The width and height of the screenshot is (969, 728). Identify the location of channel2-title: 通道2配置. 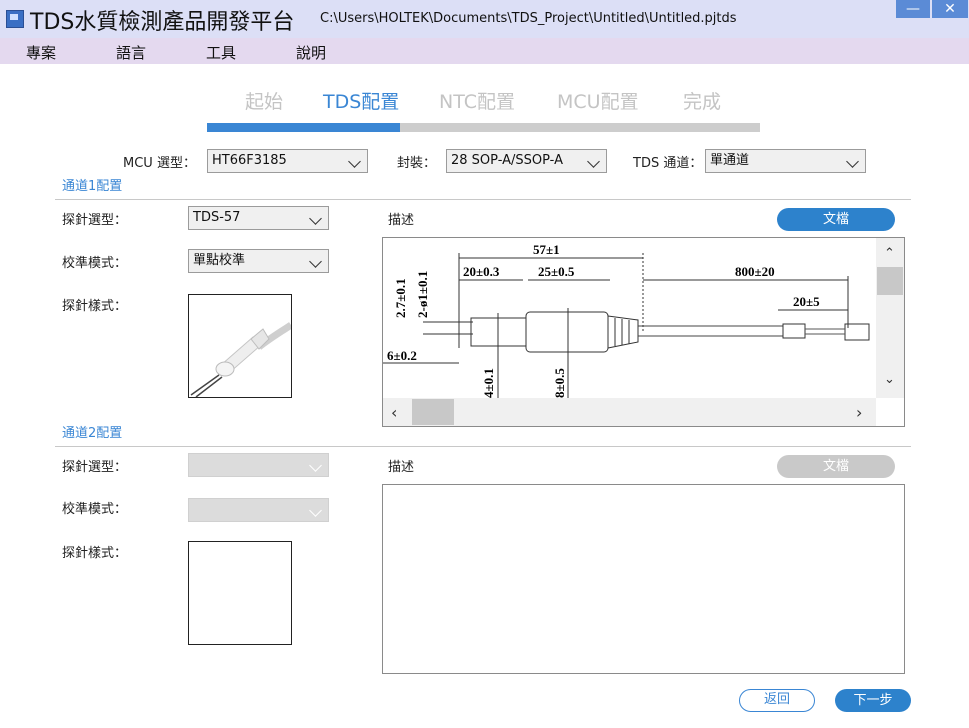
(92, 433).